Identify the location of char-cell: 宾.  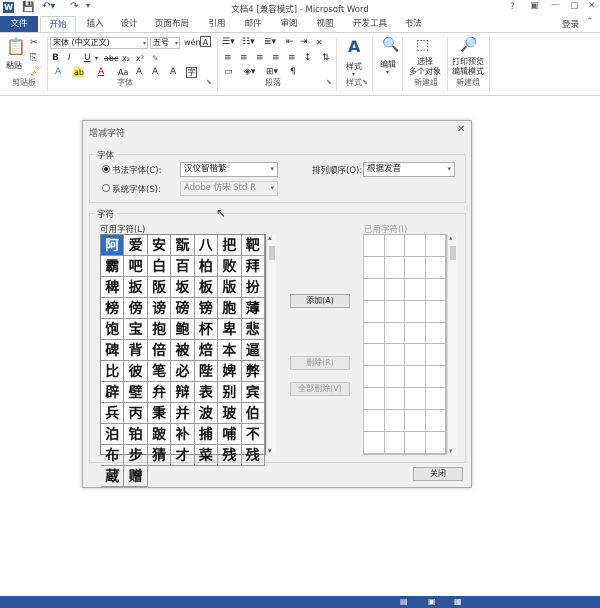
(253, 392).